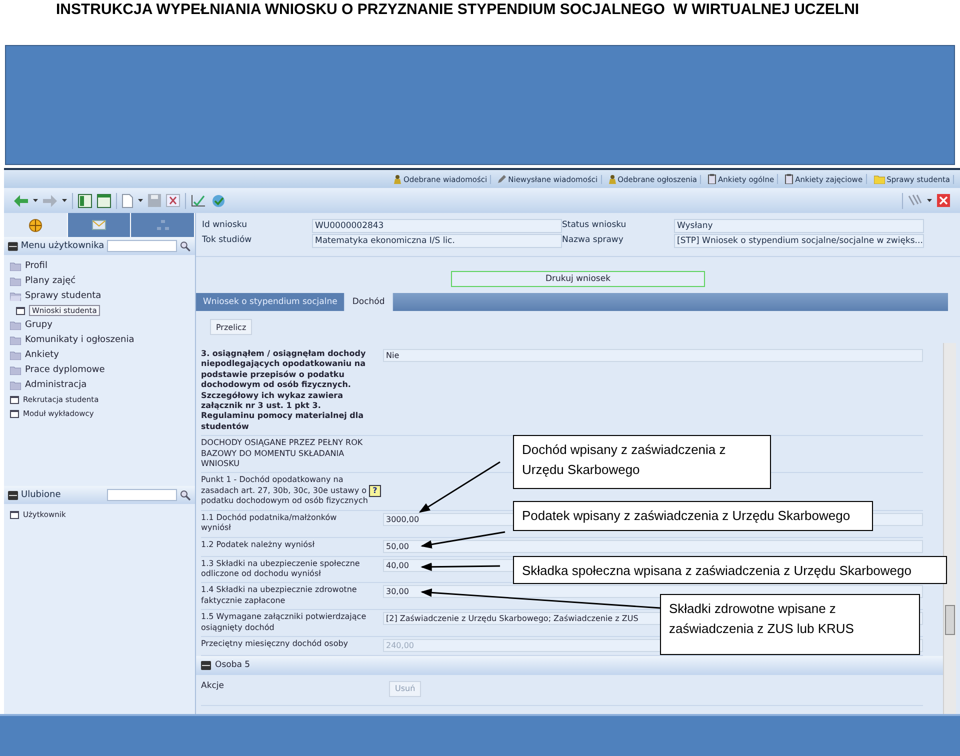  Describe the element at coordinates (790, 624) in the screenshot. I see `callout-tooltip: Składki zdrowotne wpisane z zaświadczenia z ZUS lub KRUS` at that location.